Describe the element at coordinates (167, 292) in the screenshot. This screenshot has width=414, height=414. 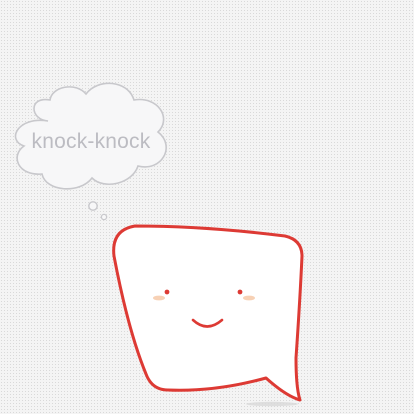
I see `left-eye` at that location.